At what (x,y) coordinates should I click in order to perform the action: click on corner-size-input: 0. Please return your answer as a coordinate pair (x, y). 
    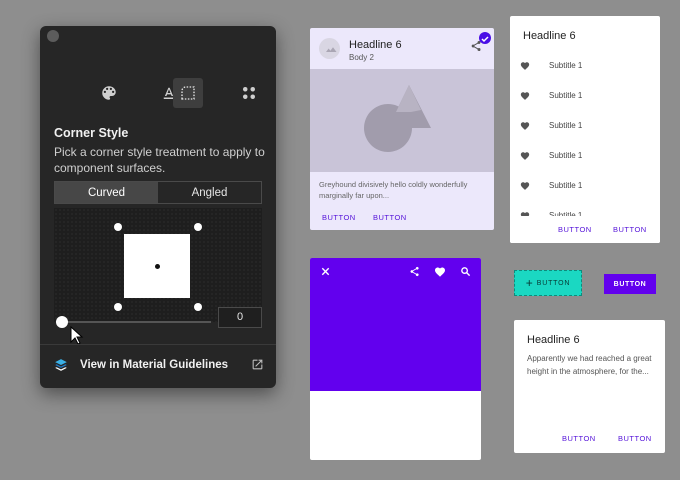
    Looking at the image, I should click on (240, 317).